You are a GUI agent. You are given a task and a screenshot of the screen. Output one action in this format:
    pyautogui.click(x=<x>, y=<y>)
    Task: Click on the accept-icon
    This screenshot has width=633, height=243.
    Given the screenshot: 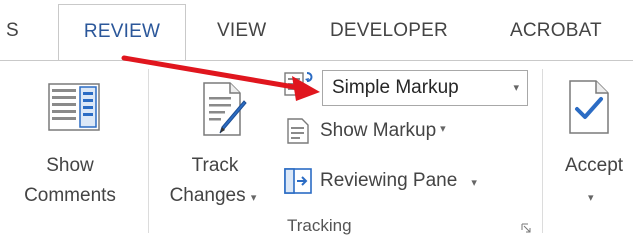 What is the action you would take?
    pyautogui.click(x=589, y=107)
    